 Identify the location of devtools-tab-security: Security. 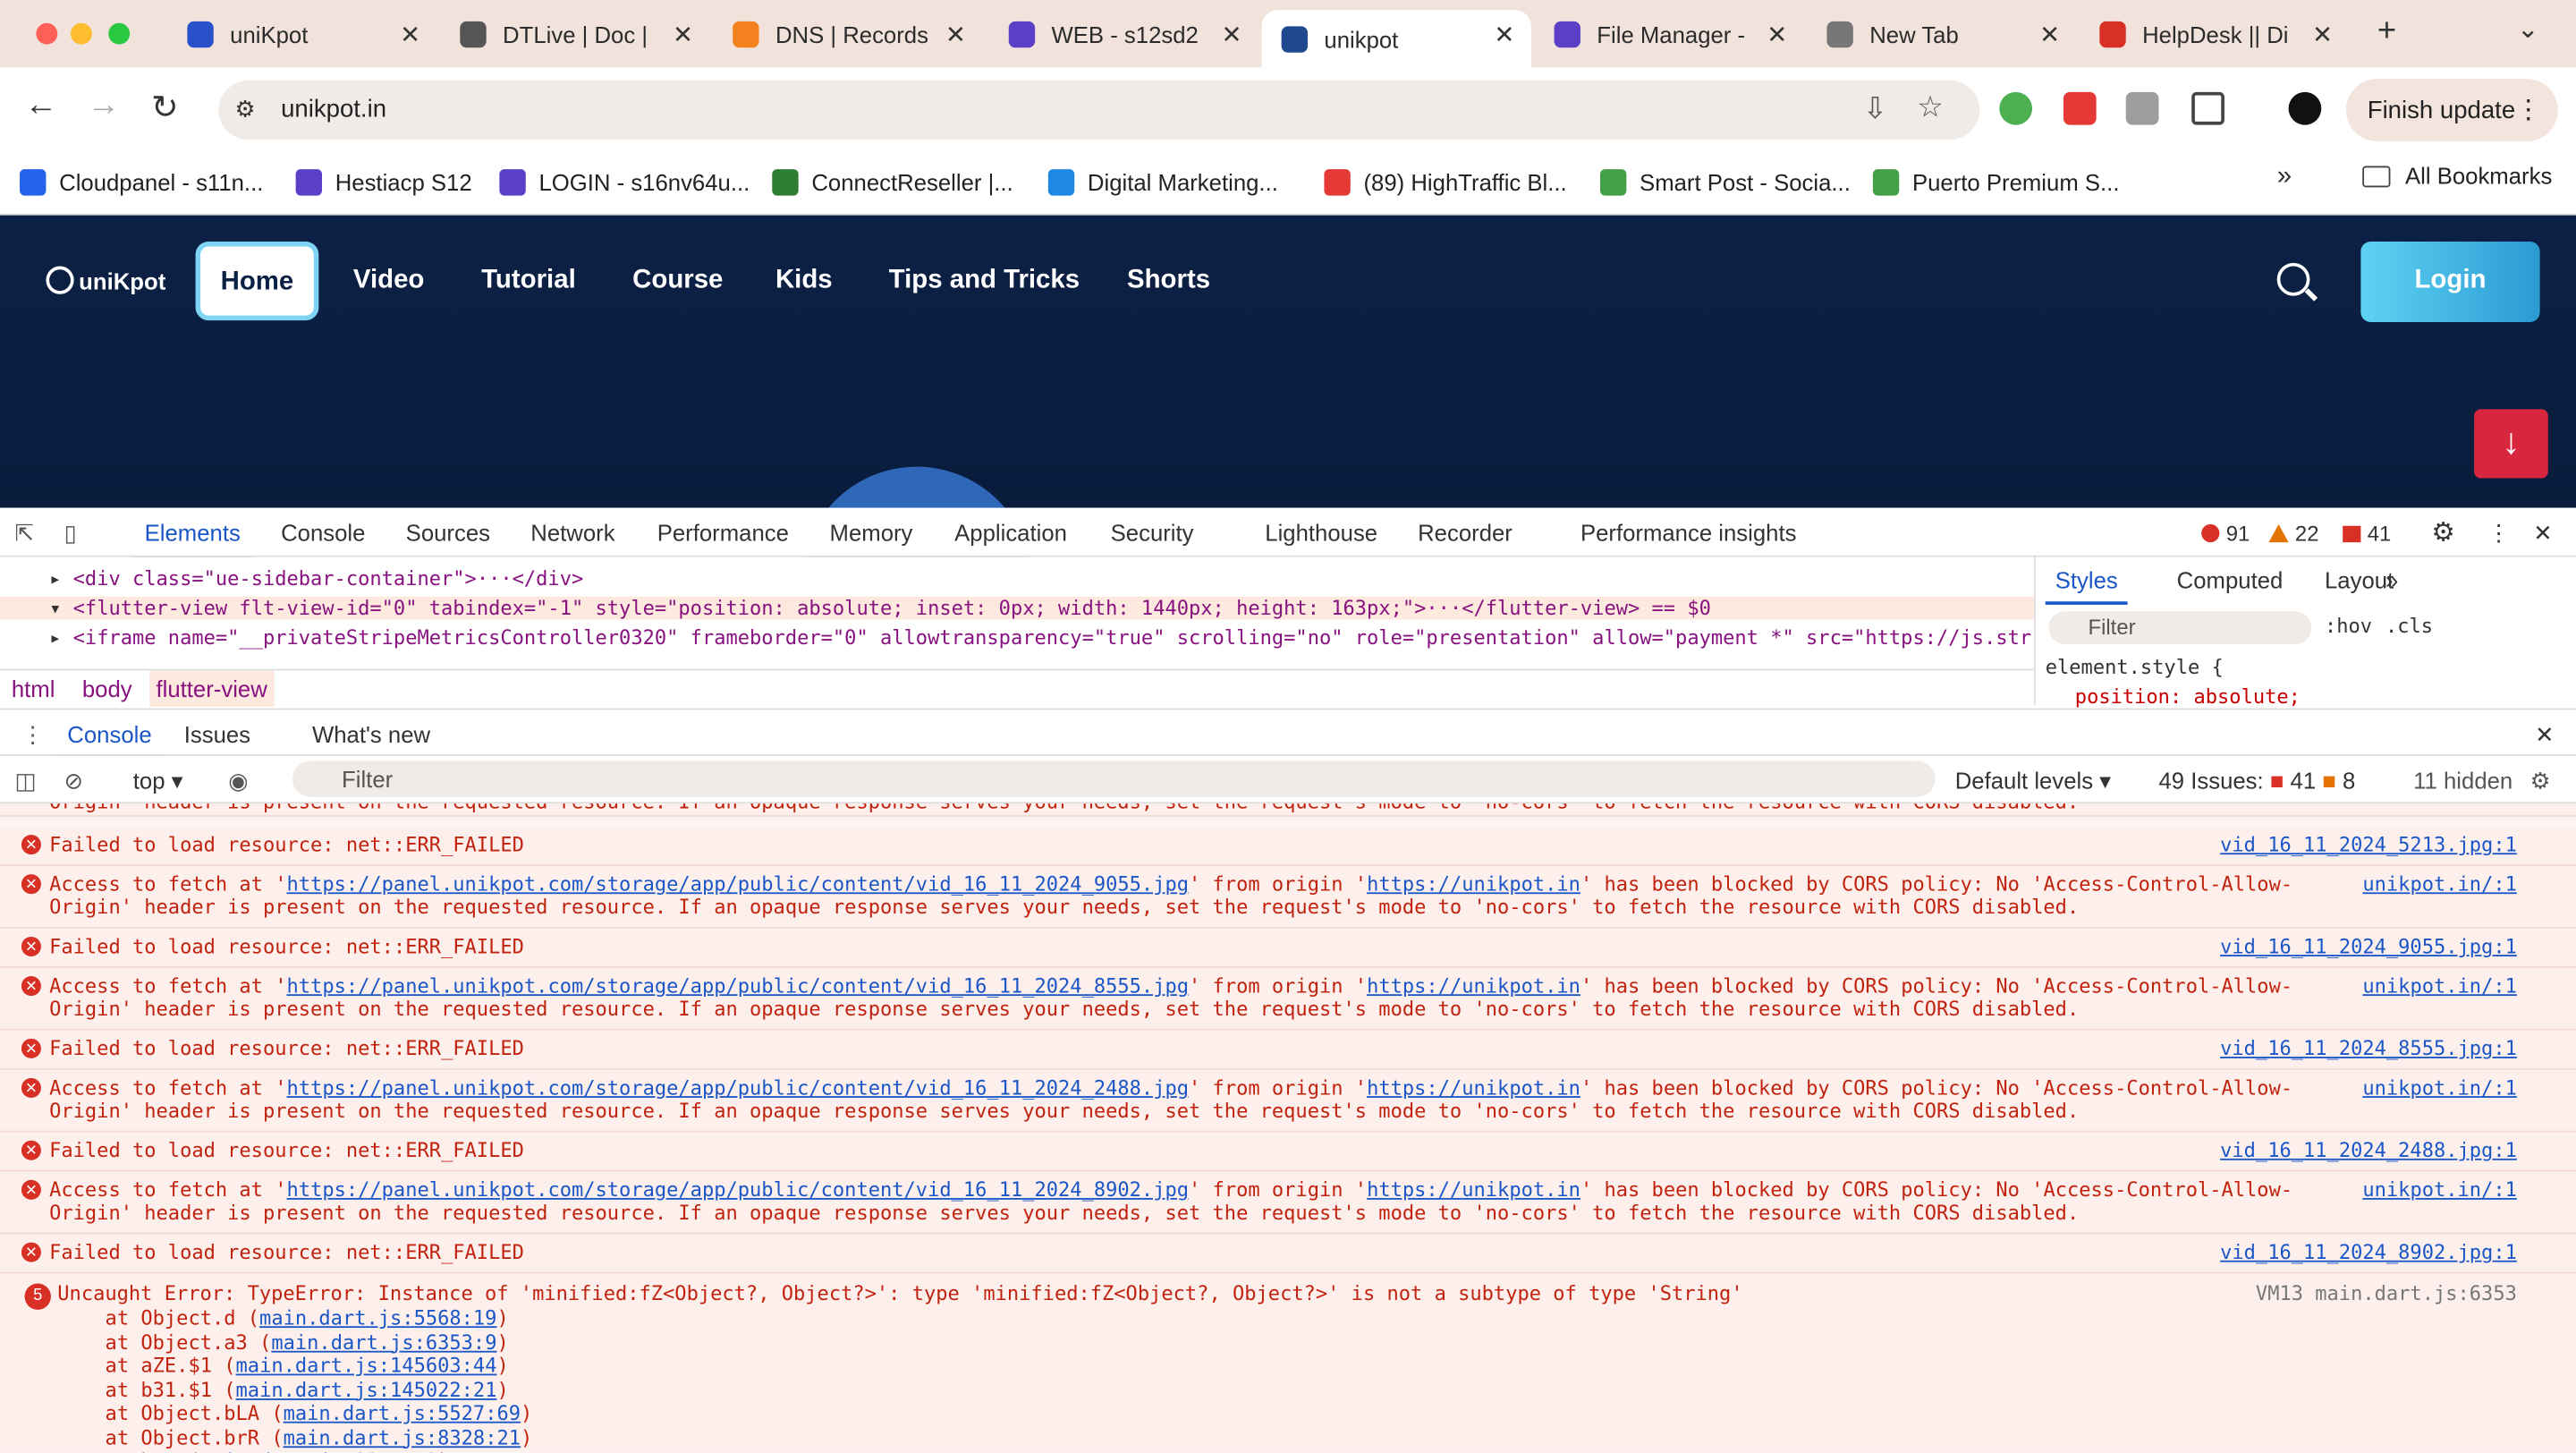
(1152, 532).